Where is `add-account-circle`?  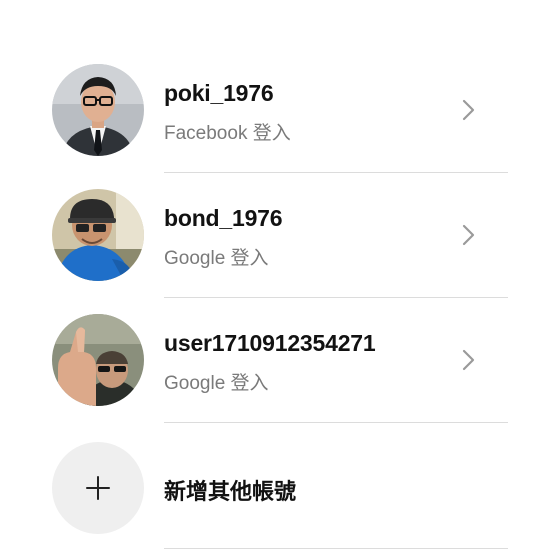 add-account-circle is located at coordinates (98, 488).